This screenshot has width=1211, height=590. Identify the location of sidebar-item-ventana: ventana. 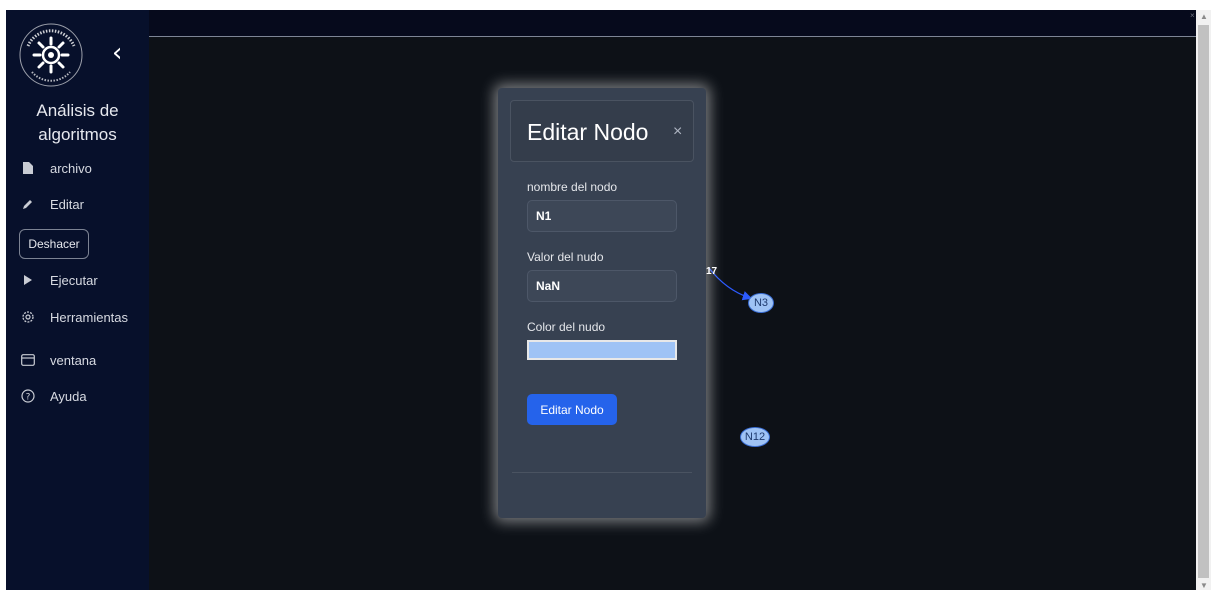
(58, 360).